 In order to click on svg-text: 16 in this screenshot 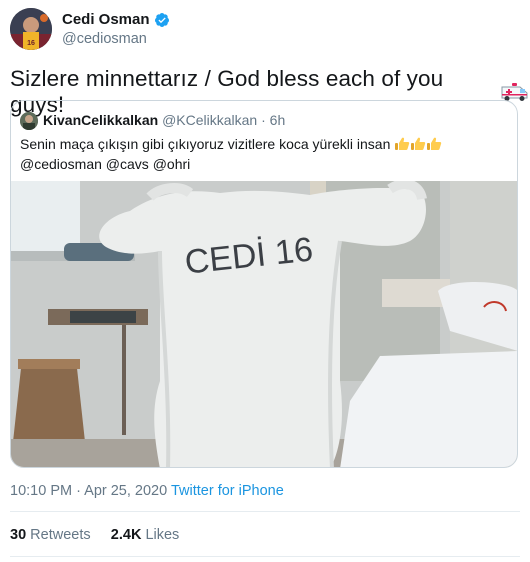, I will do `click(31, 43)`.